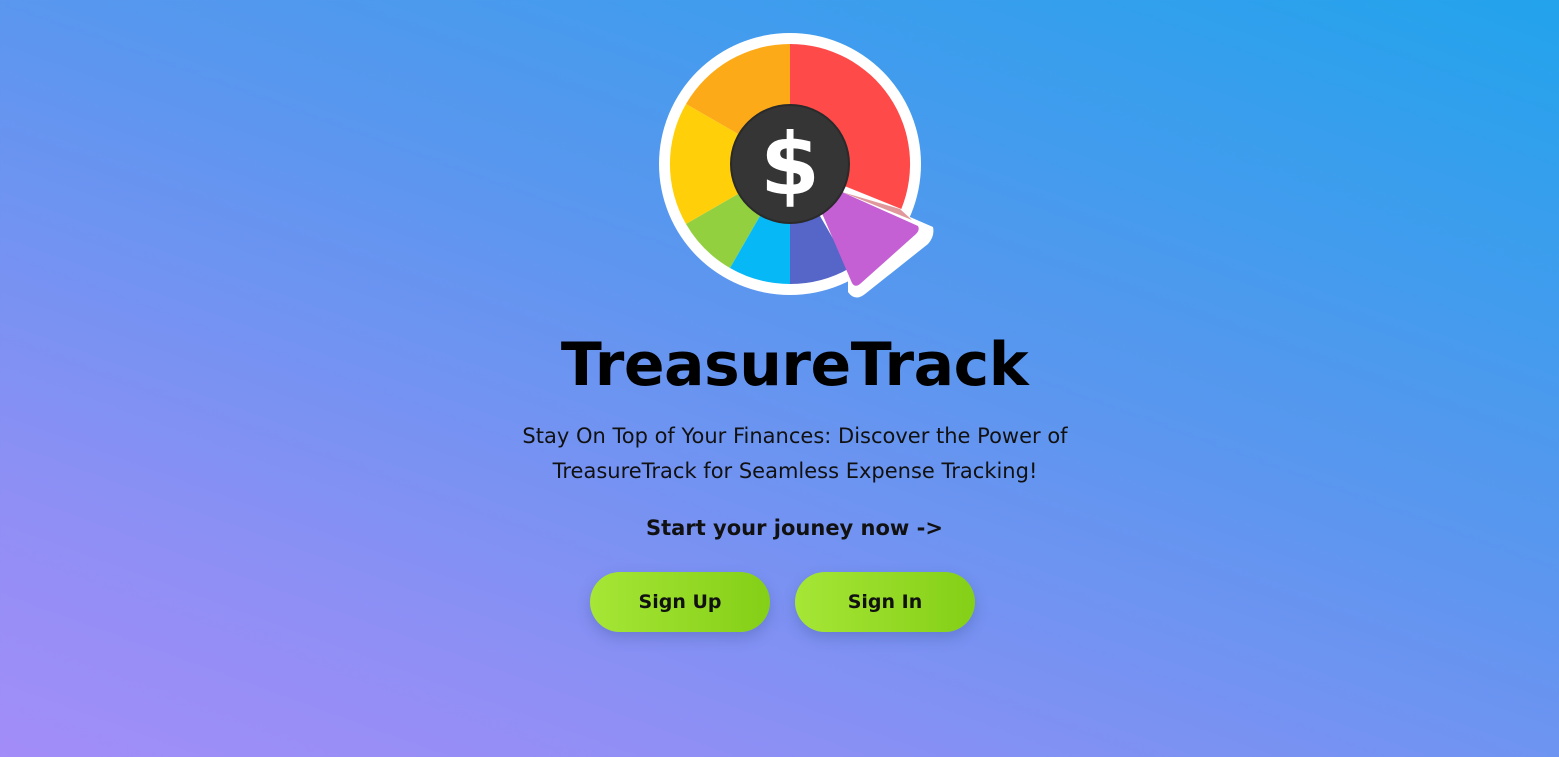 The image size is (1559, 757). What do you see at coordinates (885, 602) in the screenshot?
I see `sign-in-button: Sign In` at bounding box center [885, 602].